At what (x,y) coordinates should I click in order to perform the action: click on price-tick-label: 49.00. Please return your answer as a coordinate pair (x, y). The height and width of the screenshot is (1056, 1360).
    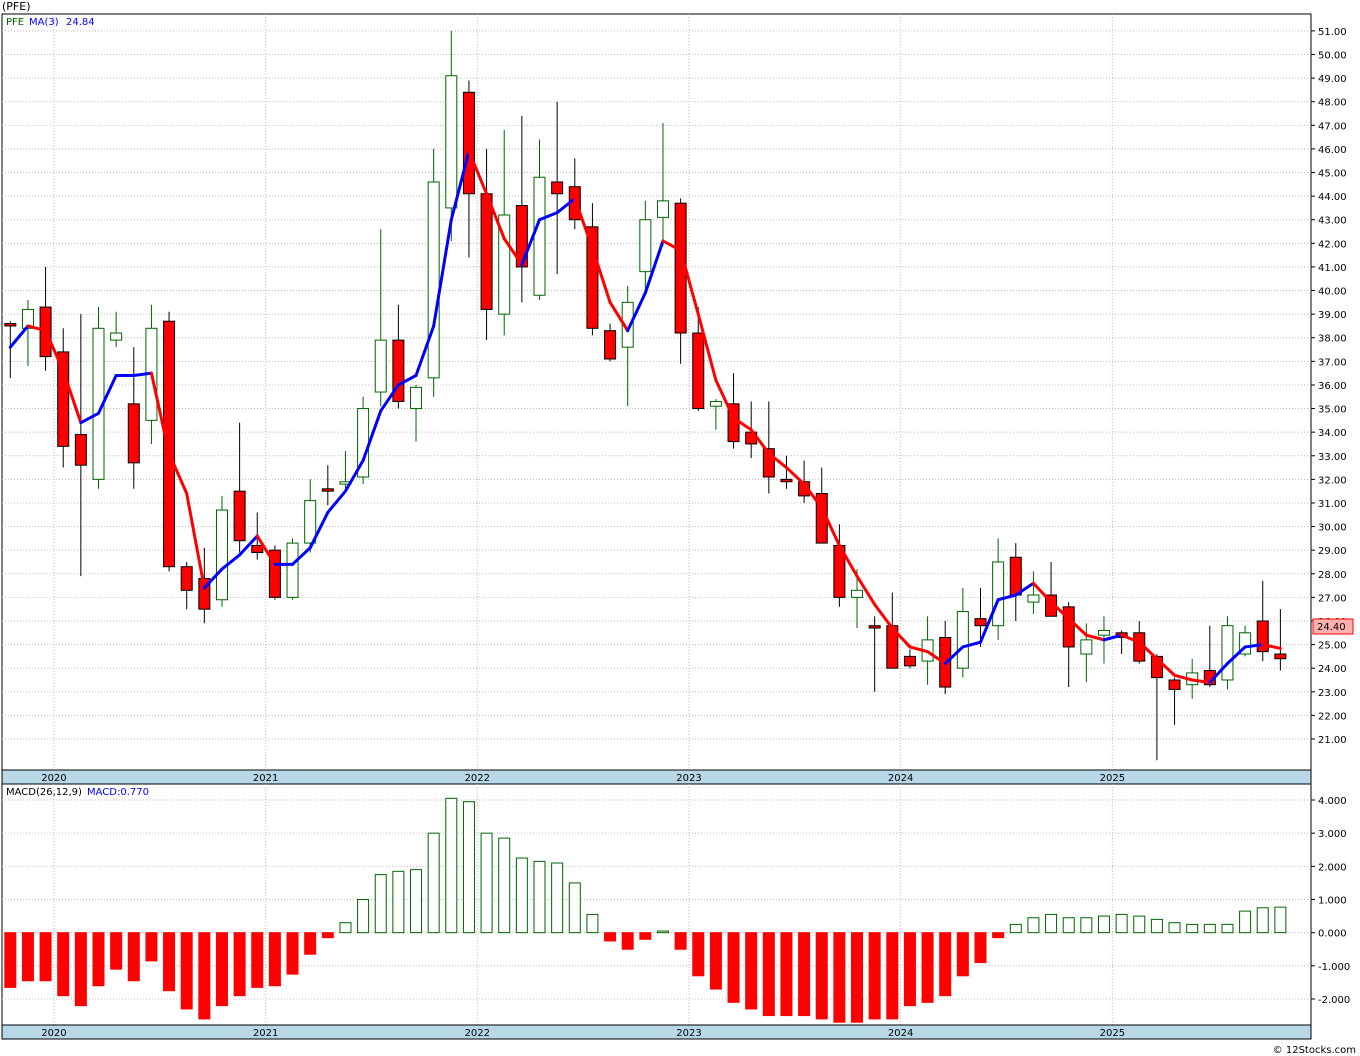
    Looking at the image, I should click on (1332, 79).